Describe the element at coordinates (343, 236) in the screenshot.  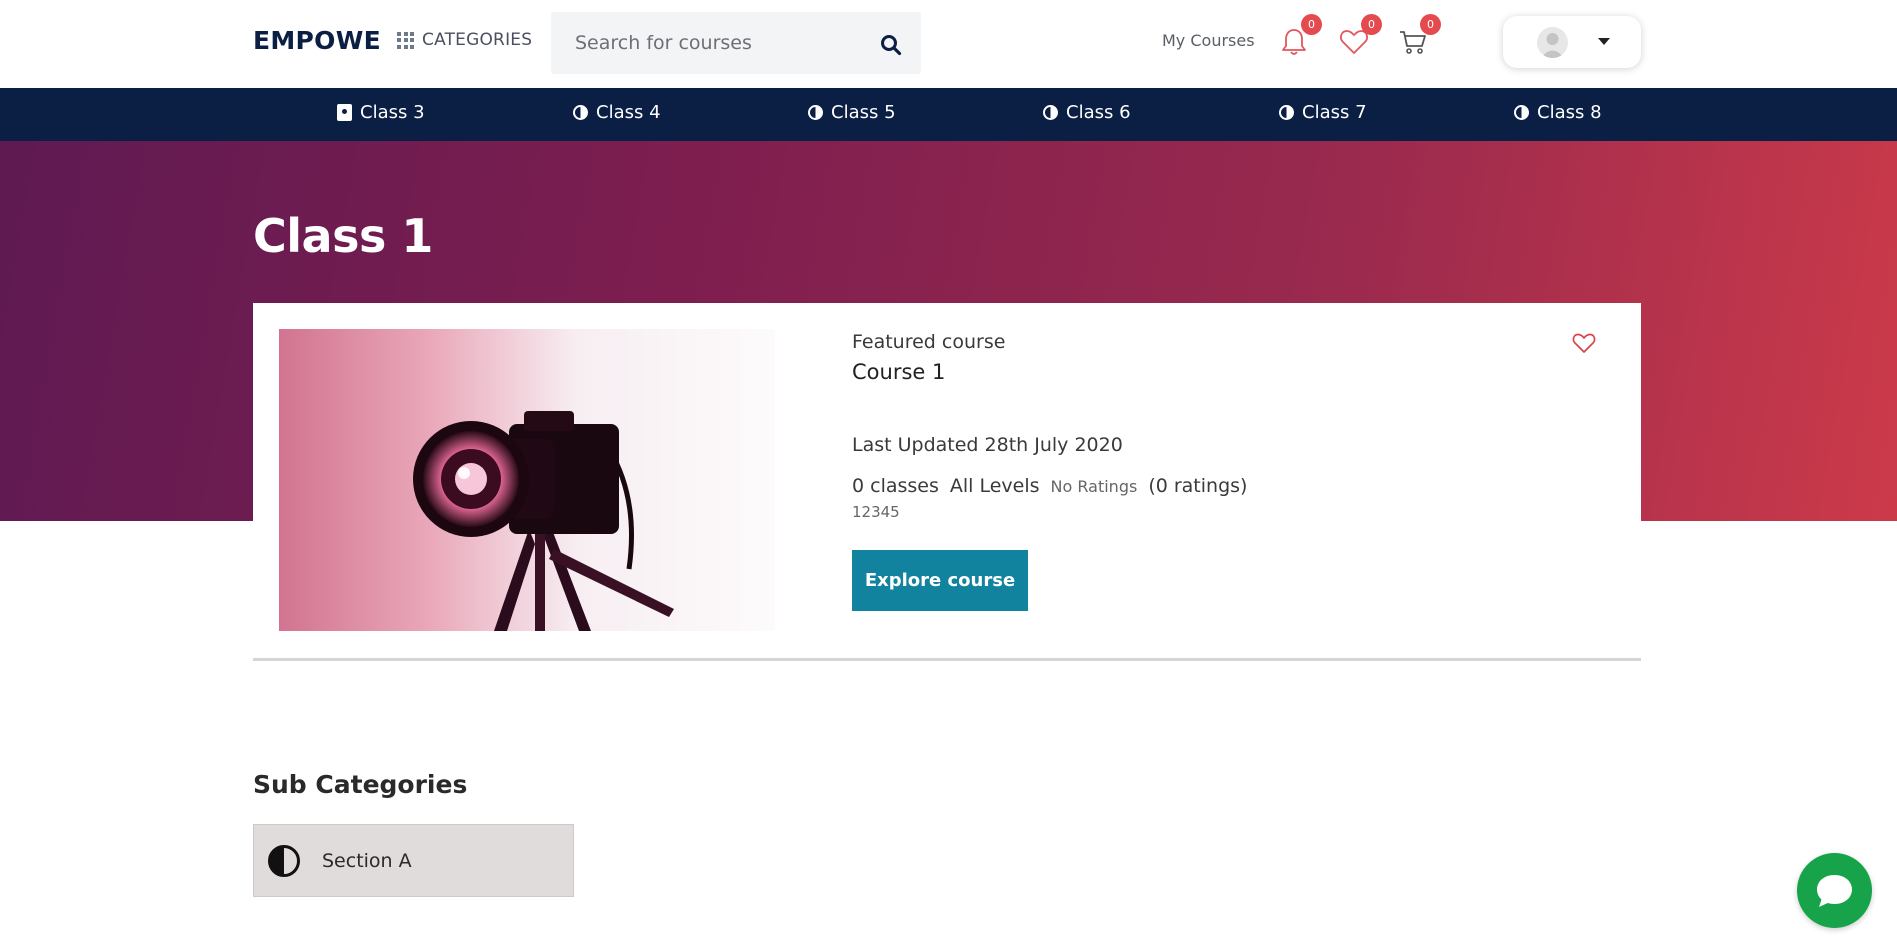
I see `page-title: Class 1` at that location.